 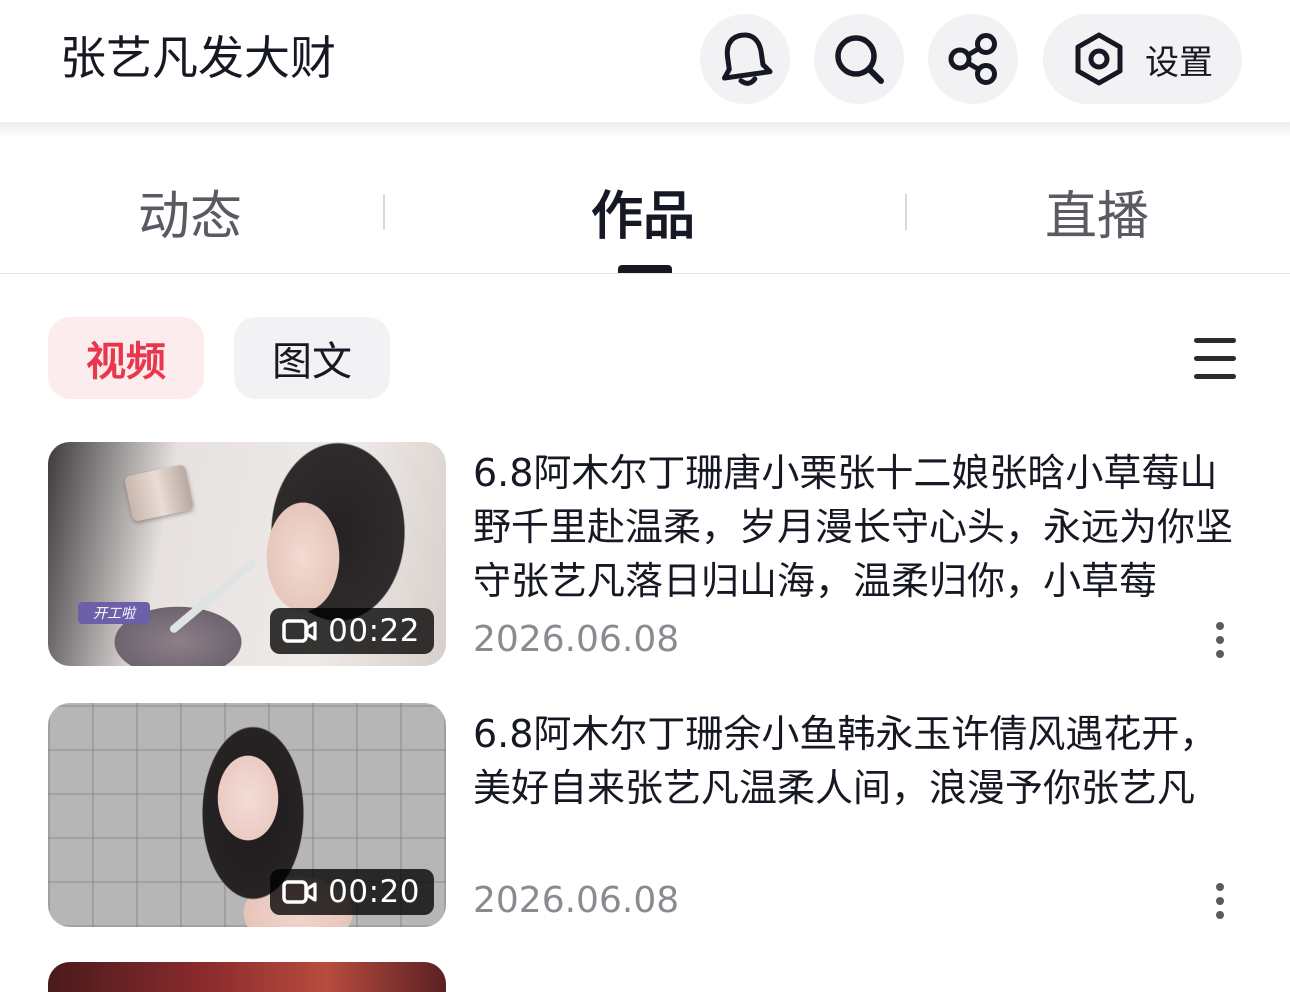 What do you see at coordinates (159, 493) in the screenshot?
I see `makeup-palette-image` at bounding box center [159, 493].